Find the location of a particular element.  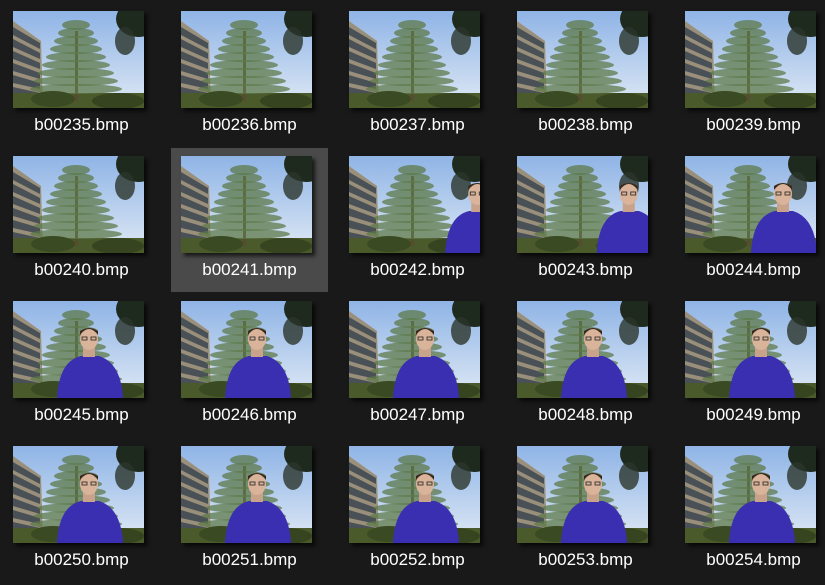

file-item: b00247.bmp is located at coordinates (417, 365).